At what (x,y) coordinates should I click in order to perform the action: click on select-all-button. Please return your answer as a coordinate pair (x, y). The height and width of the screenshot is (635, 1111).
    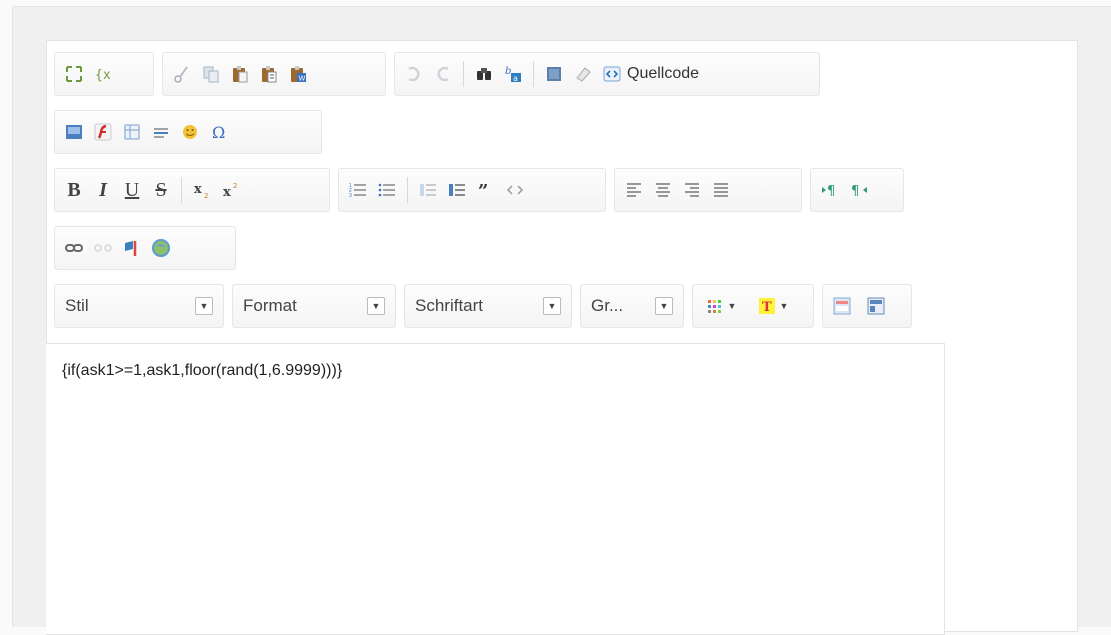
    Looking at the image, I should click on (554, 74).